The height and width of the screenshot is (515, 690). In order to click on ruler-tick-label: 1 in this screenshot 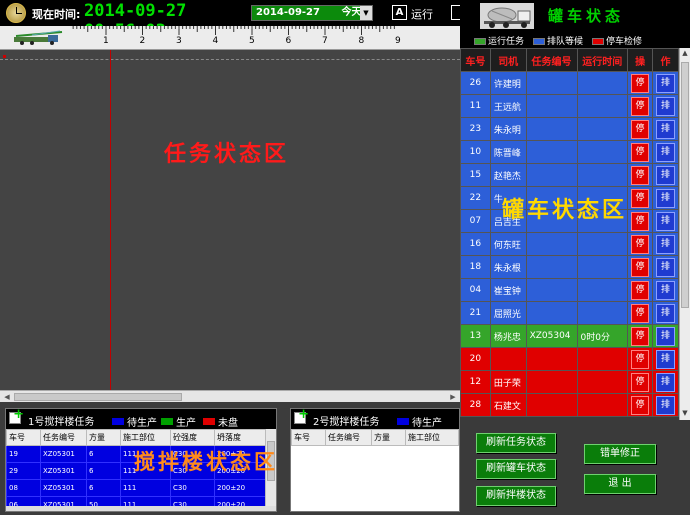, I will do `click(106, 41)`.